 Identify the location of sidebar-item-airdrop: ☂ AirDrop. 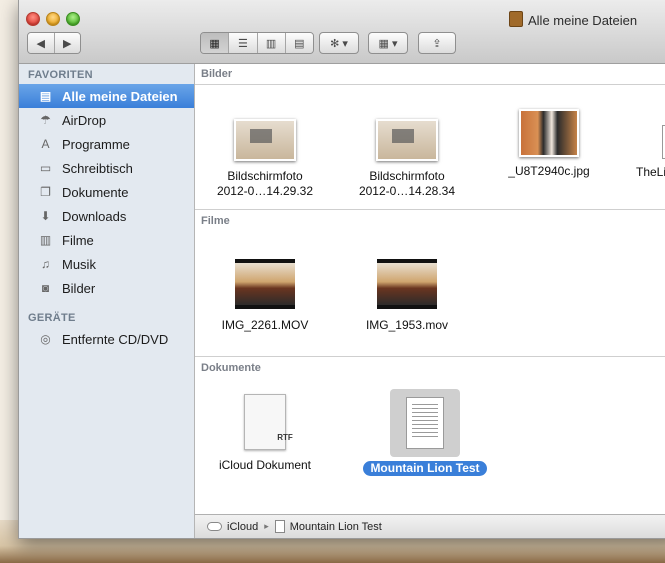
(106, 120).